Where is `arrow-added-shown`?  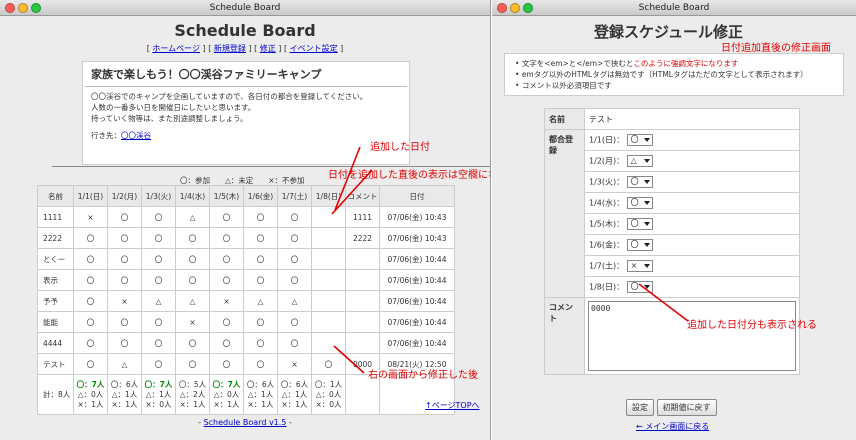
arrow-added-shown is located at coordinates (663, 302).